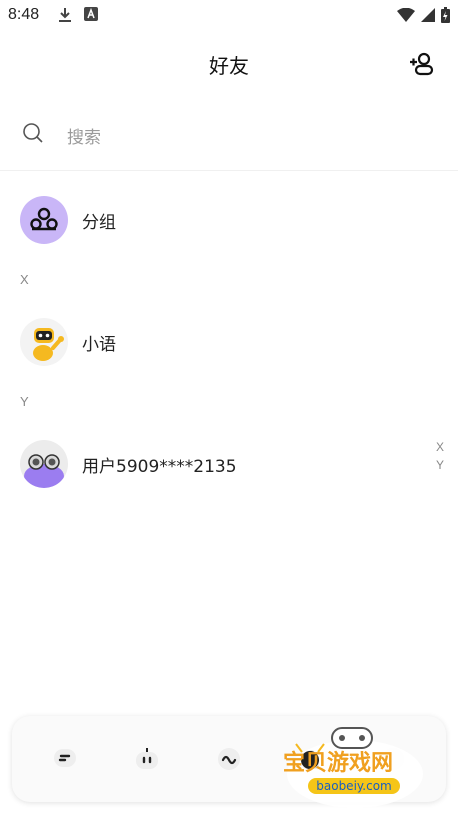  I want to click on chat-icon, so click(65, 758).